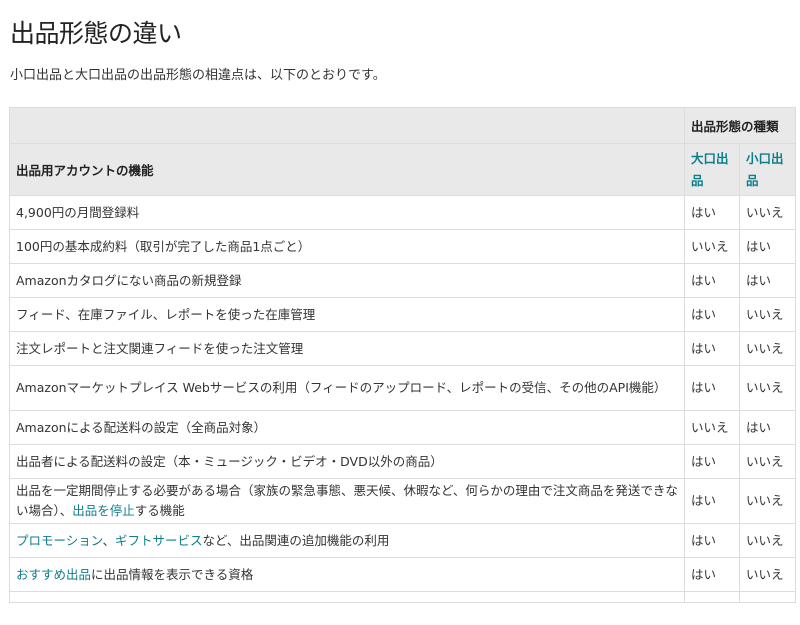  I want to click on feature-text: 、, so click(109, 540).